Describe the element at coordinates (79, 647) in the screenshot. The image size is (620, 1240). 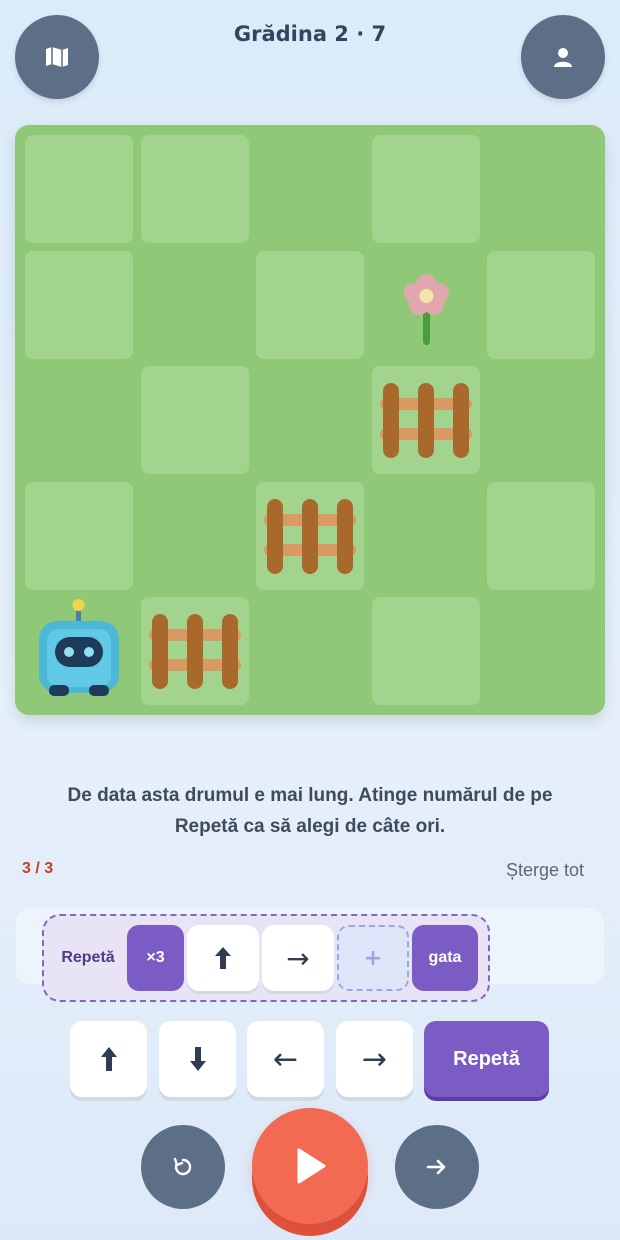
I see `robot-icon` at that location.